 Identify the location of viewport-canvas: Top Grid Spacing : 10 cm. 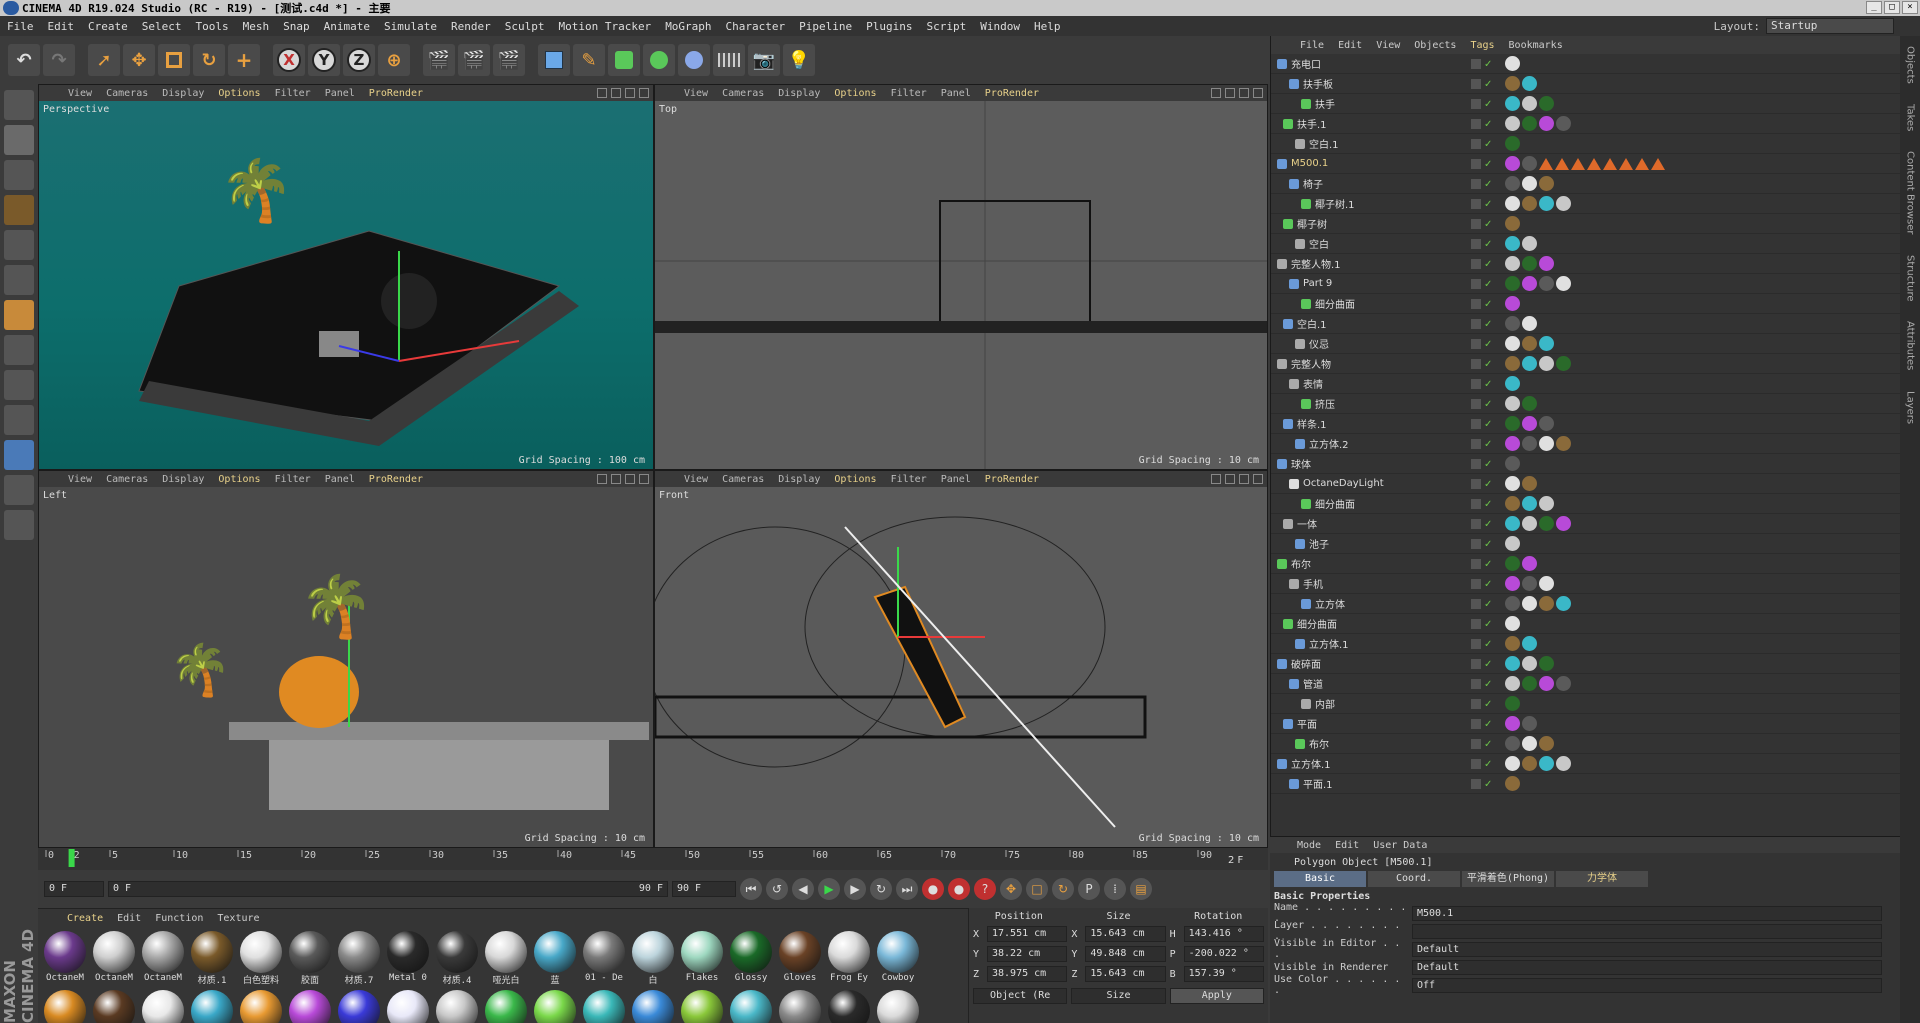
(961, 285).